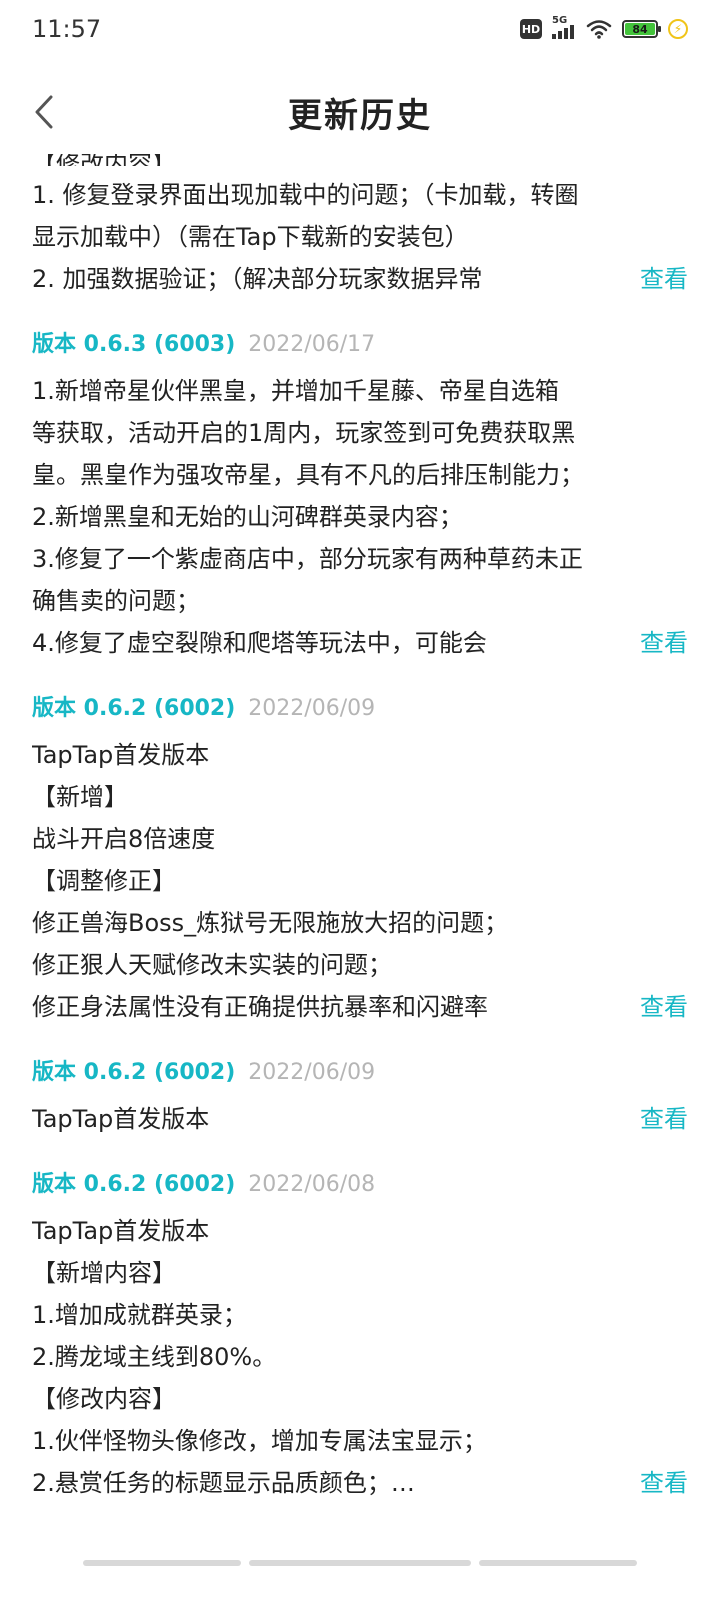 This screenshot has width=720, height=1600. I want to click on status-time: 11:57, so click(67, 29).